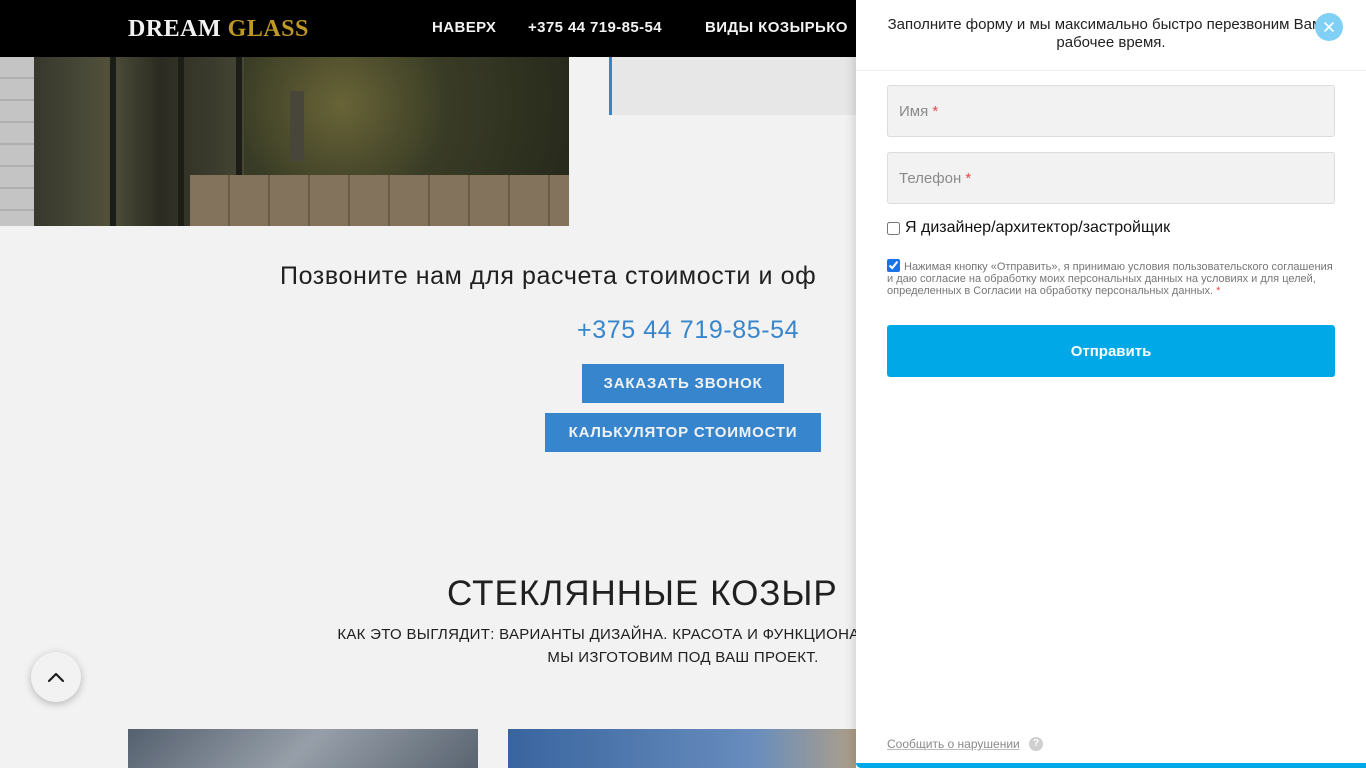  I want to click on help-icon: ?, so click(1036, 744).